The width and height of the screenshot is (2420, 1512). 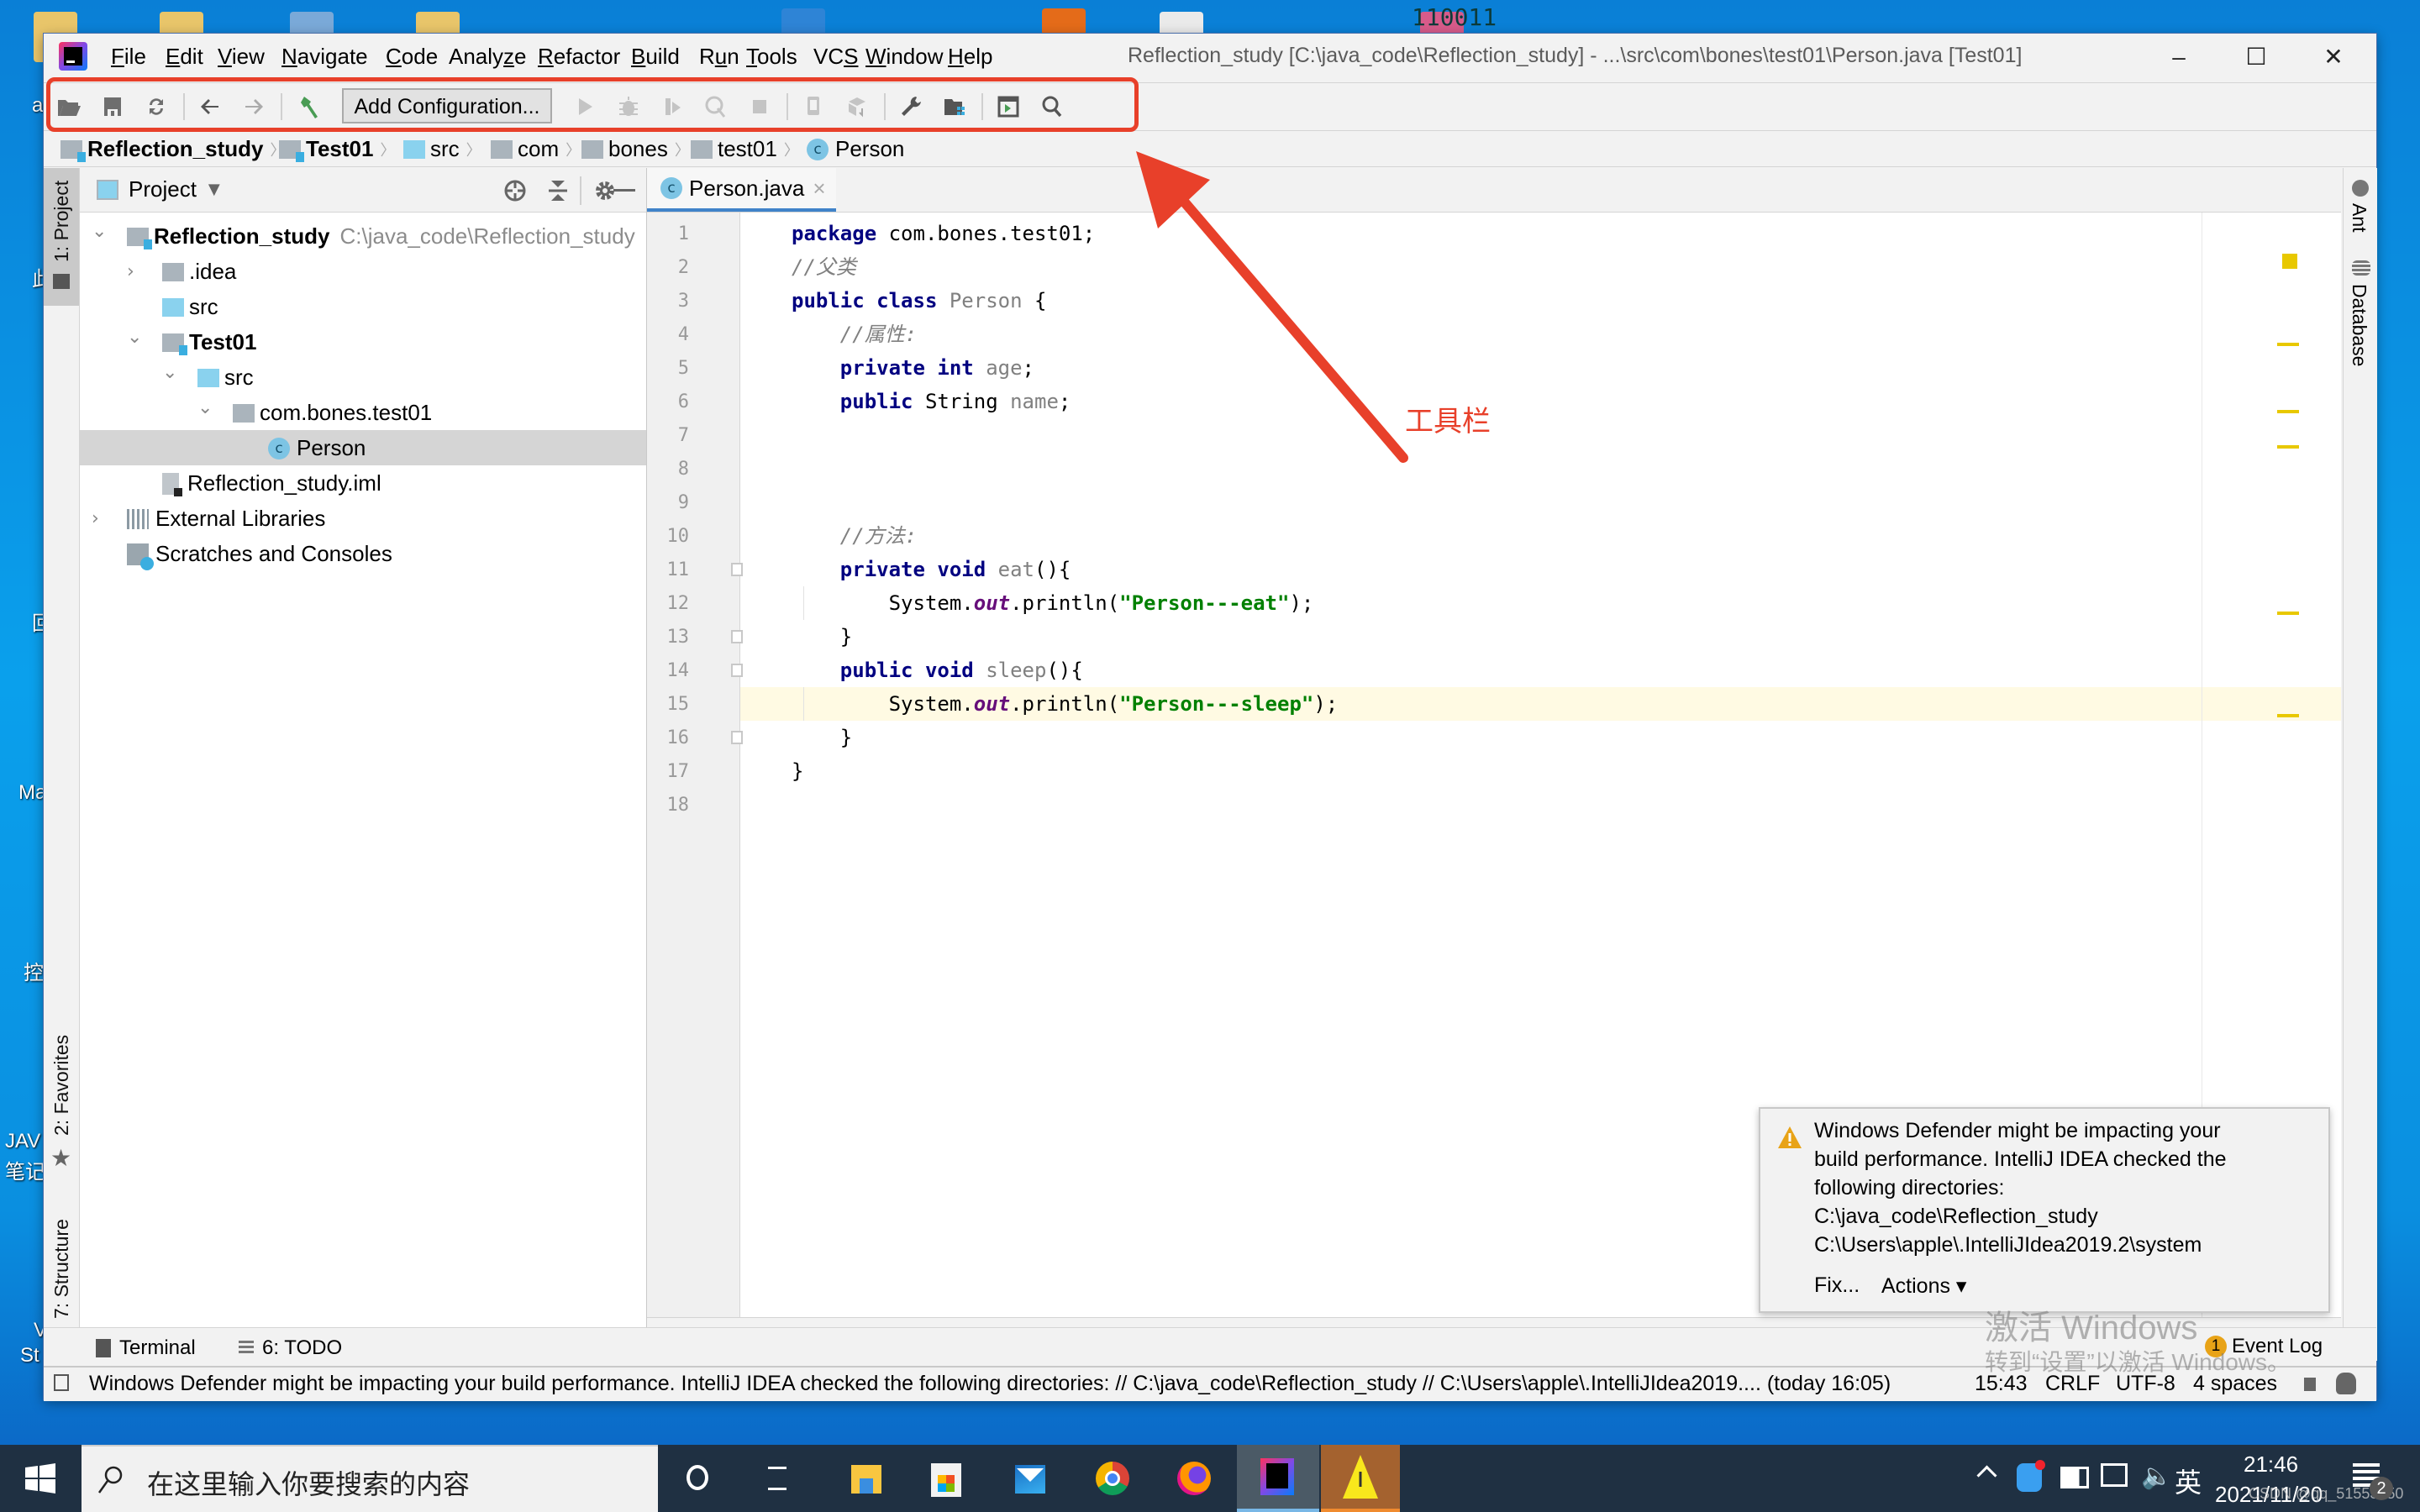 What do you see at coordinates (363, 306) in the screenshot?
I see `tree-node: src` at bounding box center [363, 306].